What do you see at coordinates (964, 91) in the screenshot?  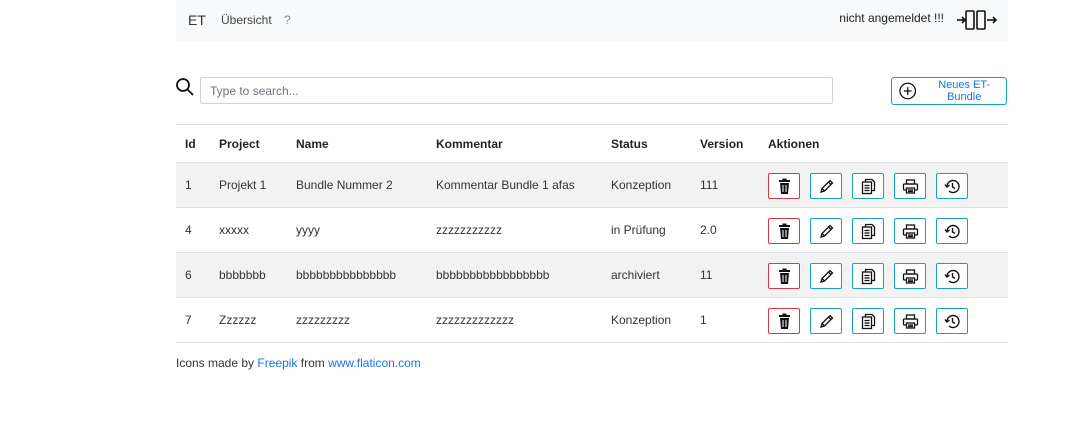 I see `new-bundle-label: Neues ET-Bundle` at bounding box center [964, 91].